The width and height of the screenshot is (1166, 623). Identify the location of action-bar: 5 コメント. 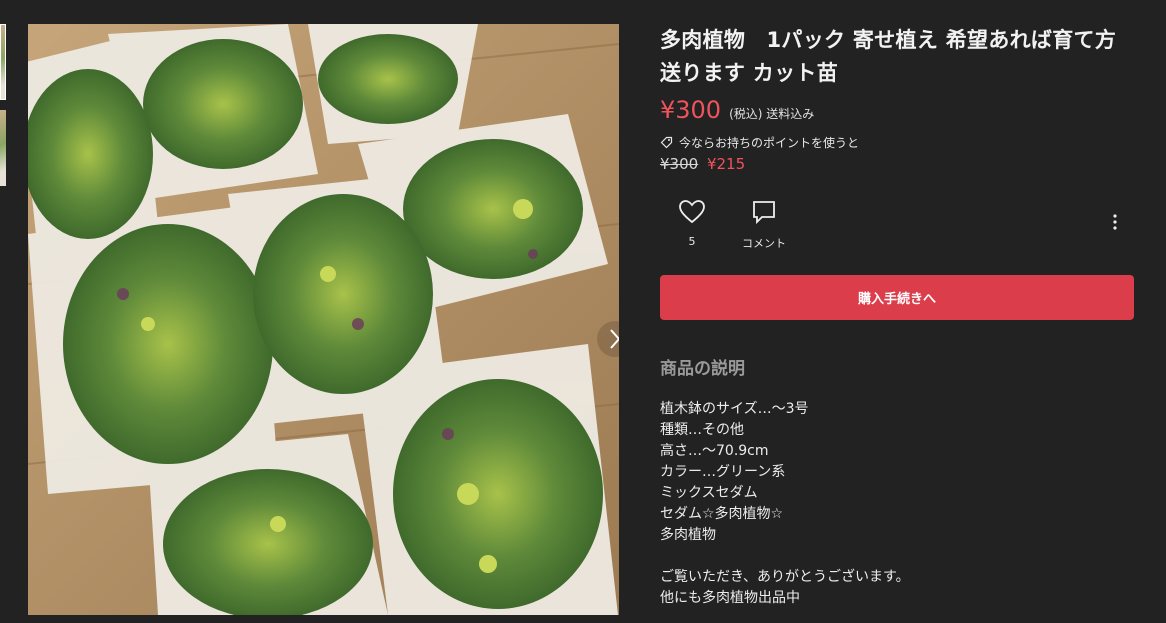
(897, 229).